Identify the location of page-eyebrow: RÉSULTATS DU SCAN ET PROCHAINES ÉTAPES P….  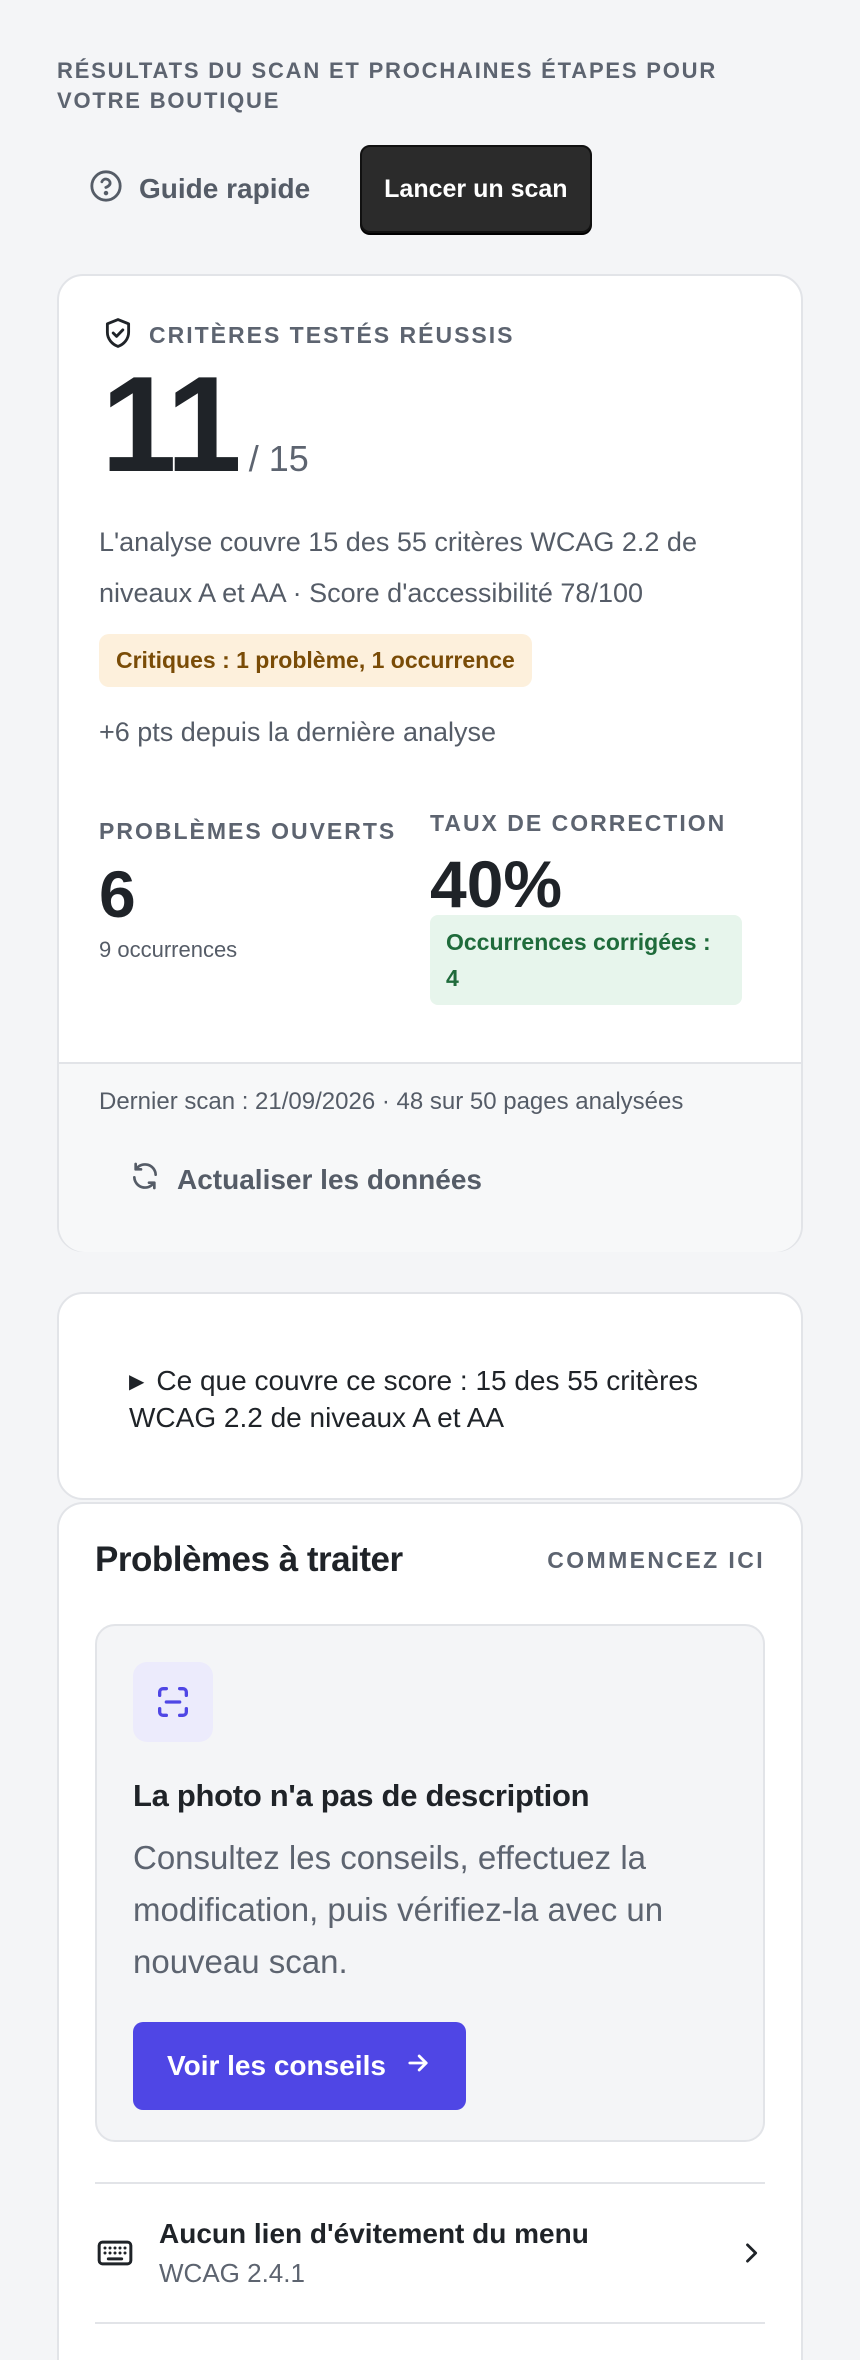
(387, 85).